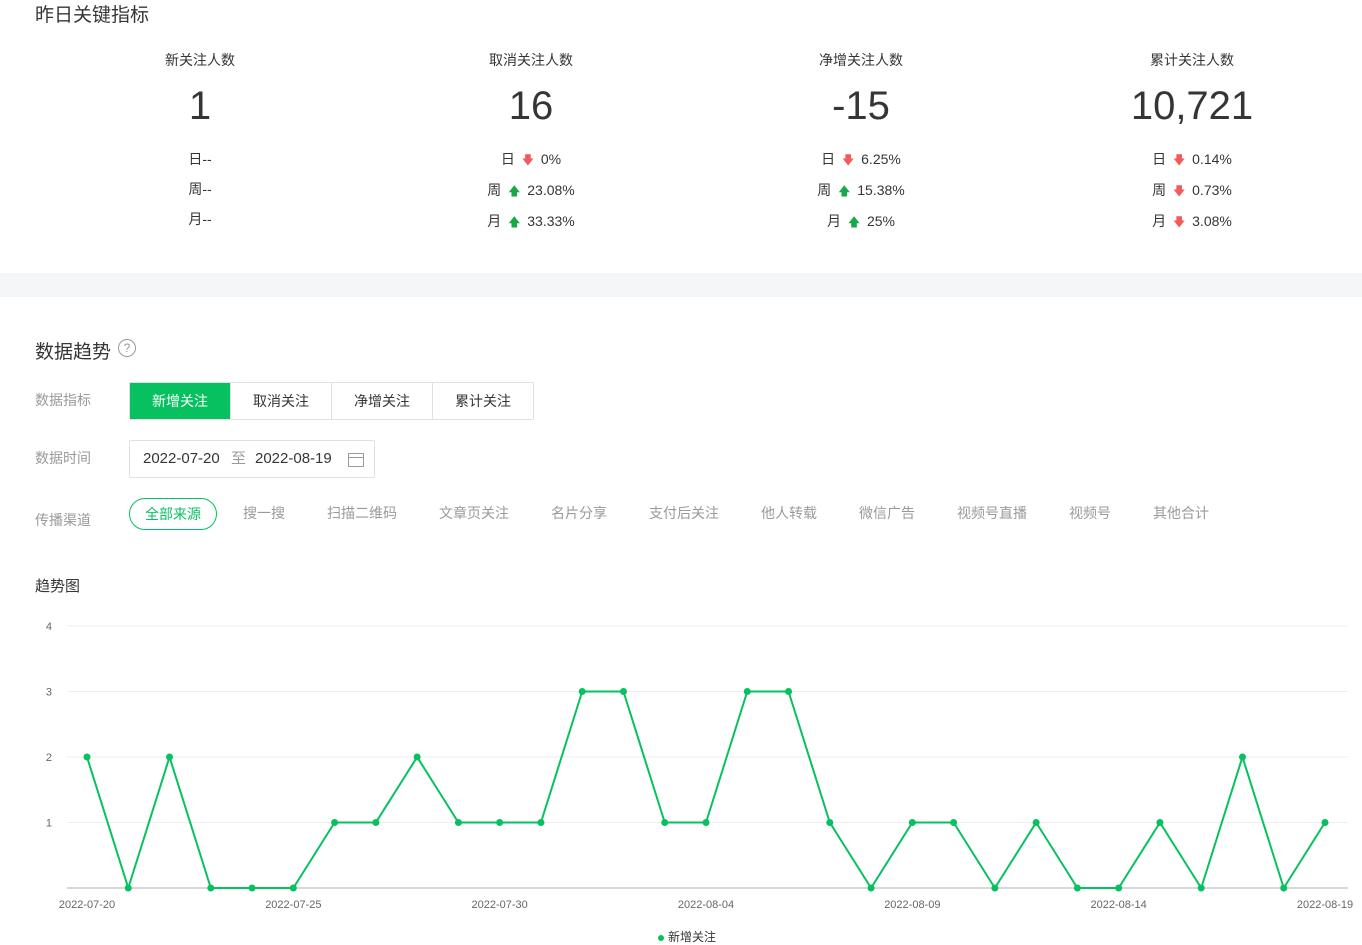  What do you see at coordinates (1090, 513) in the screenshot?
I see `channel-filter: 视频号` at bounding box center [1090, 513].